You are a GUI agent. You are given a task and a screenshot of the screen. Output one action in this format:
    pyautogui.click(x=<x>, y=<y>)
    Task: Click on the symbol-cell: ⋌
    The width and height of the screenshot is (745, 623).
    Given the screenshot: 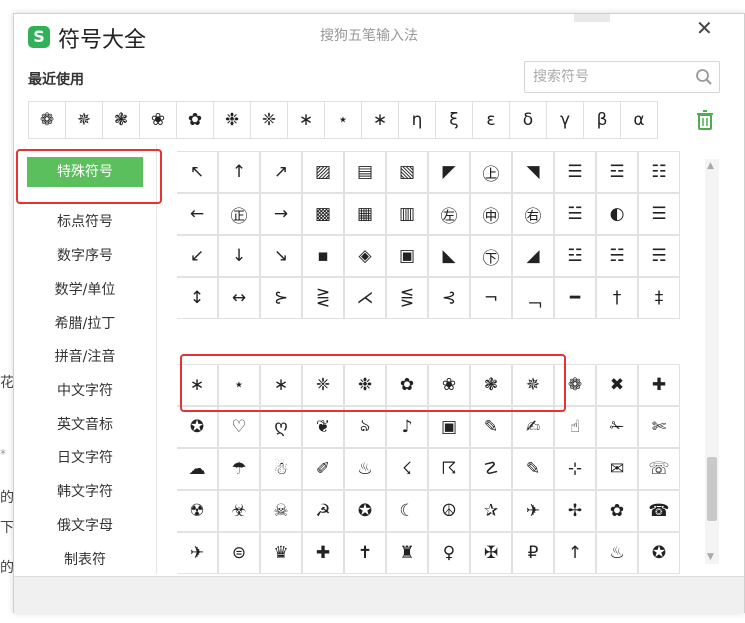 What is the action you would take?
    pyautogui.click(x=365, y=298)
    